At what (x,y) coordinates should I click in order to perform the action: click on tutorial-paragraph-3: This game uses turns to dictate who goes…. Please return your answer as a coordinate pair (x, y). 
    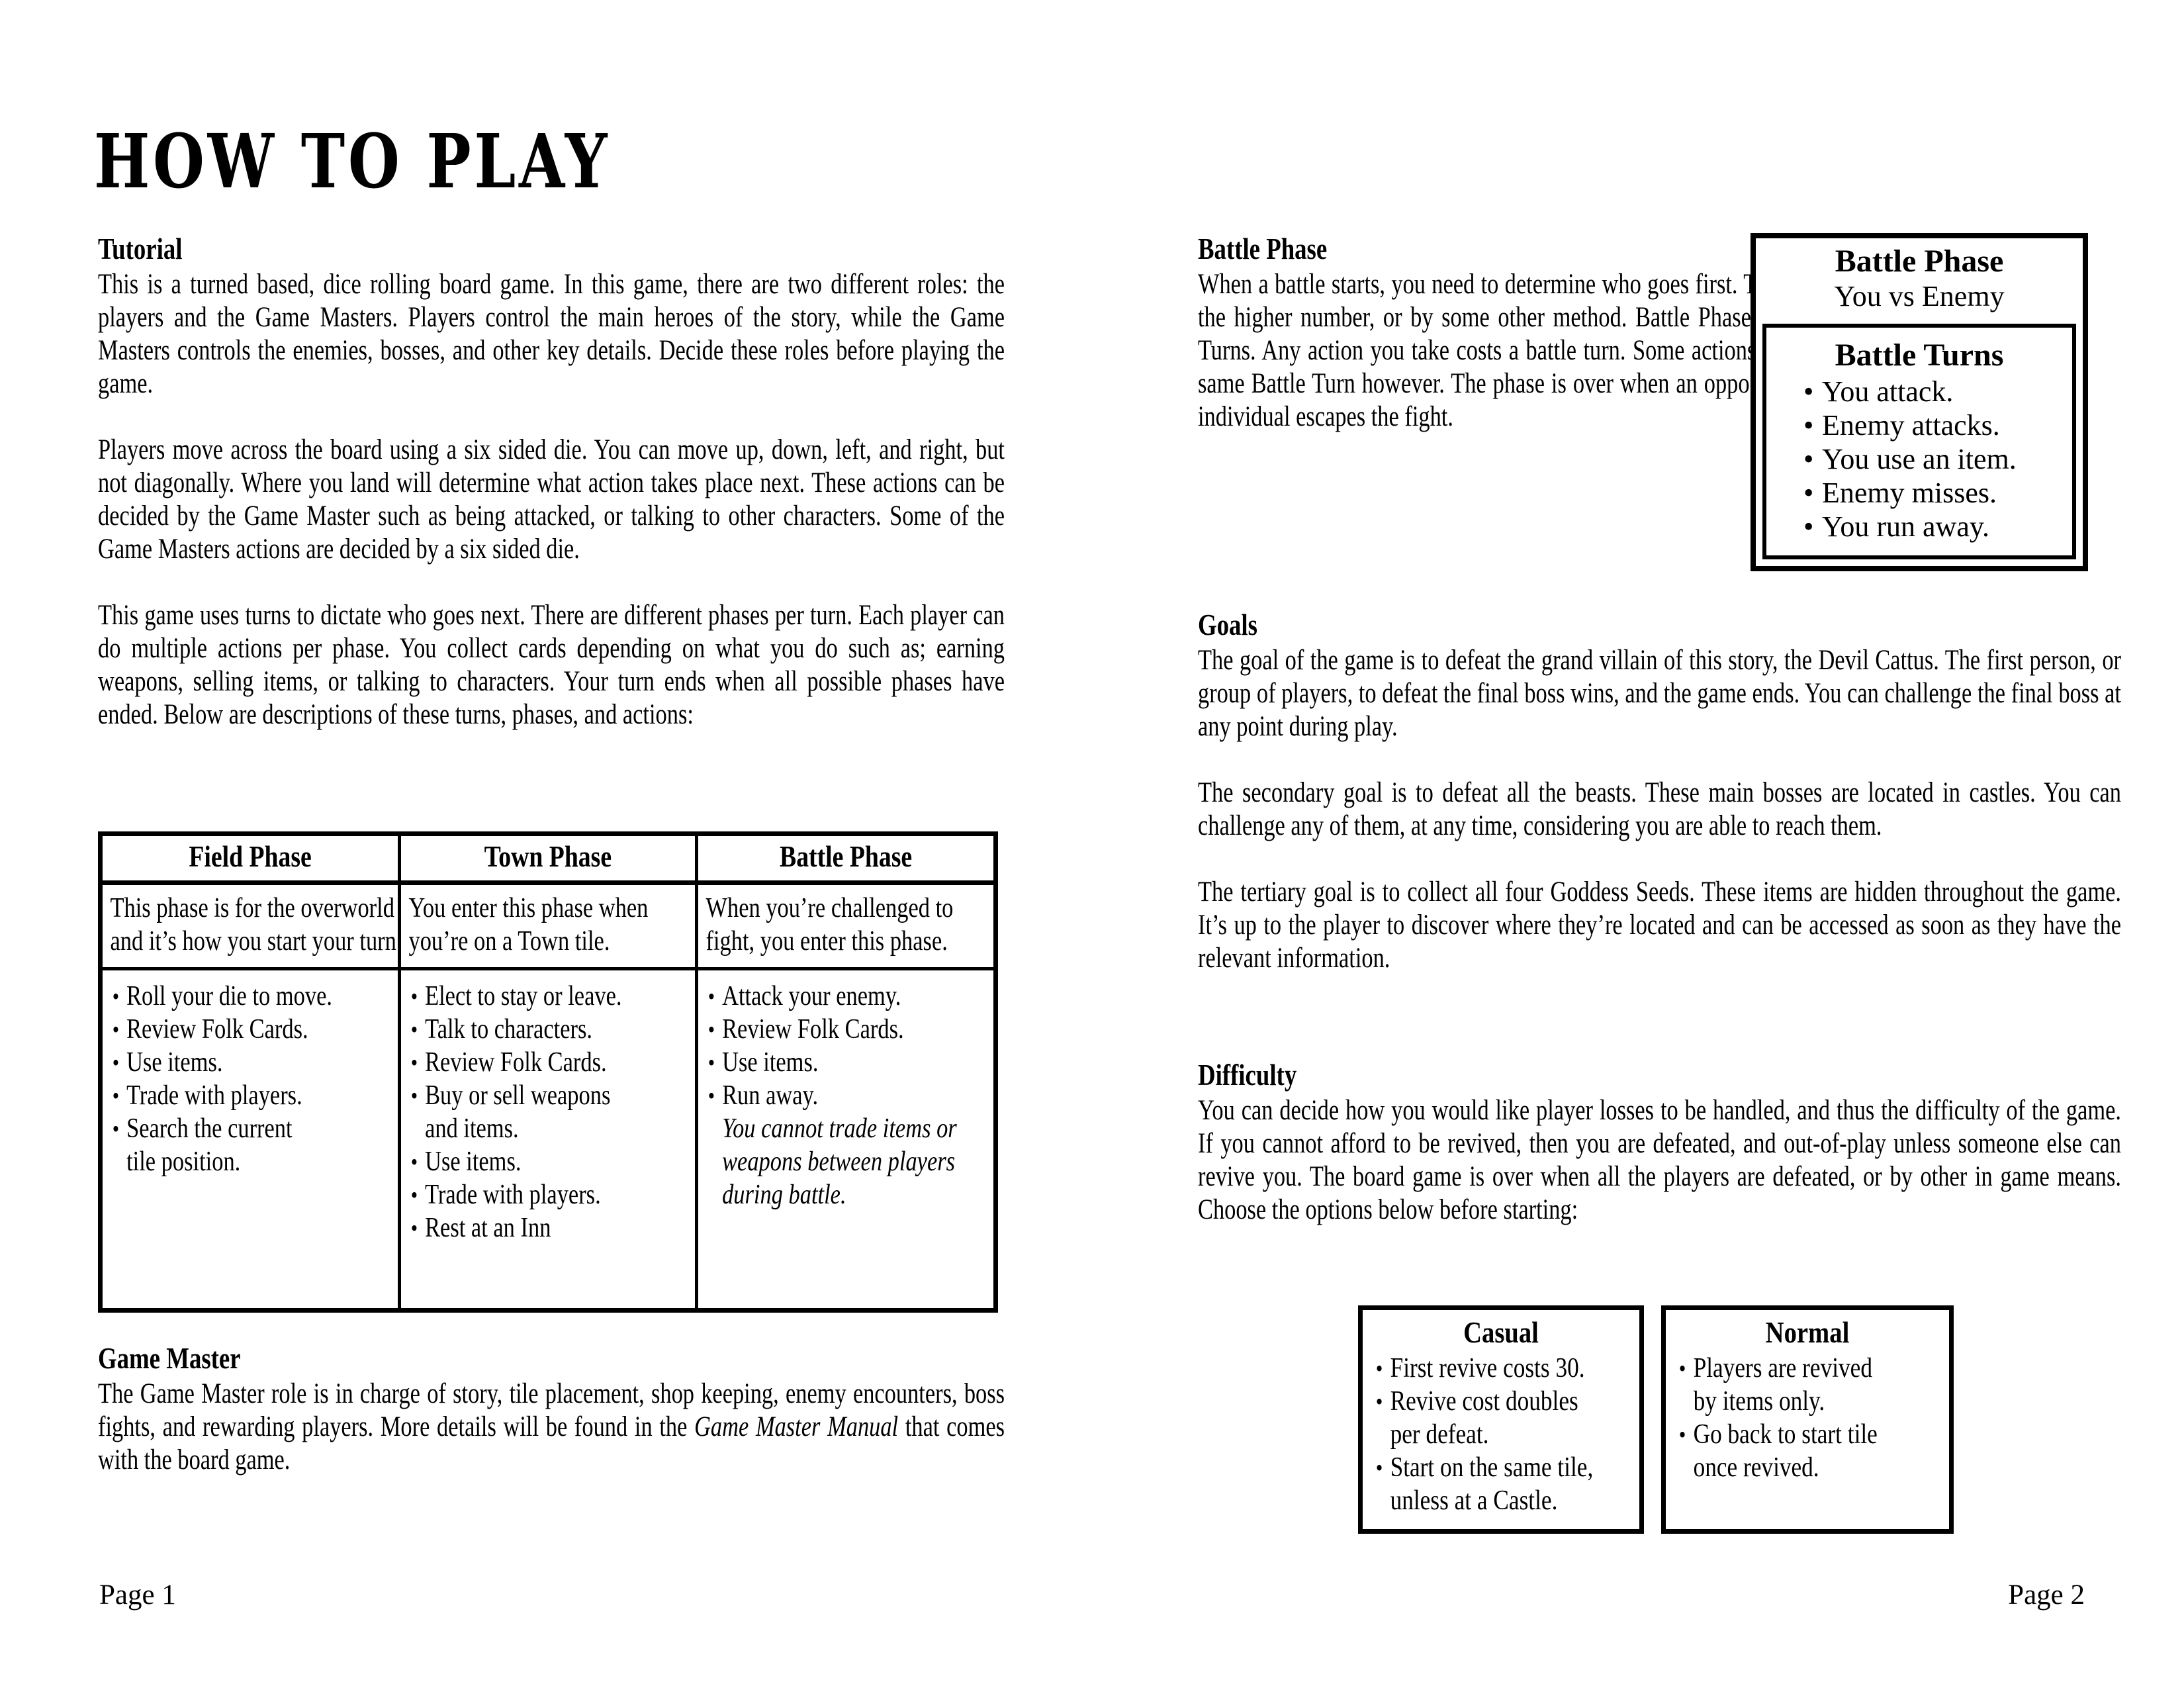
    Looking at the image, I should click on (551, 664).